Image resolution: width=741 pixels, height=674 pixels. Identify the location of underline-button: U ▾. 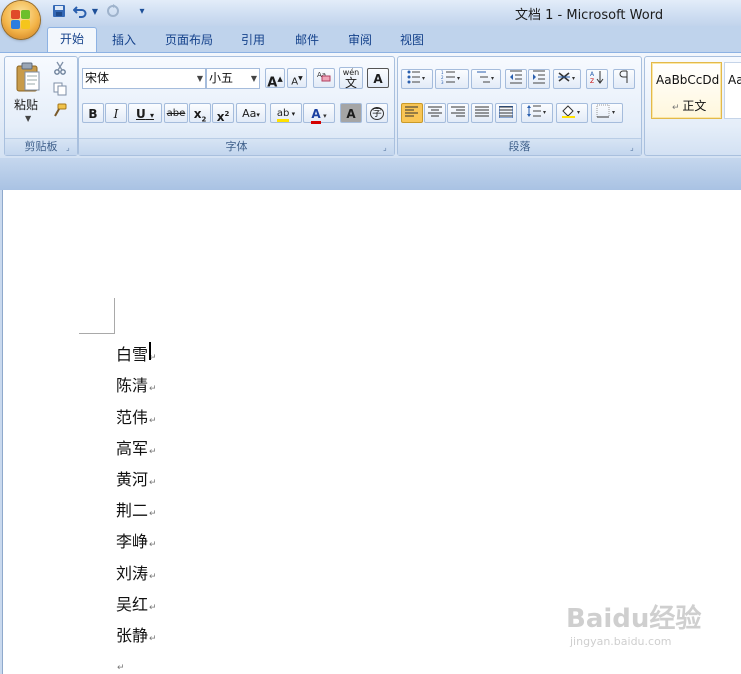
(145, 113).